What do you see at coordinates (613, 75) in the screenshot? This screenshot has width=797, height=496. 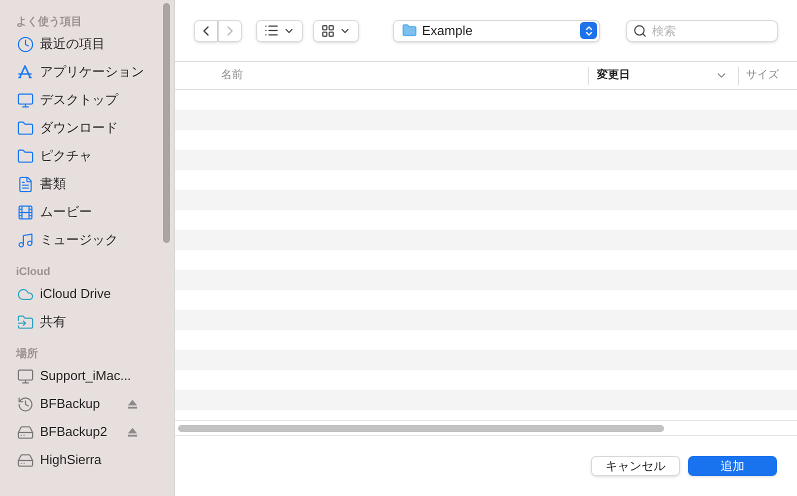 I see `column-header: 変更日` at bounding box center [613, 75].